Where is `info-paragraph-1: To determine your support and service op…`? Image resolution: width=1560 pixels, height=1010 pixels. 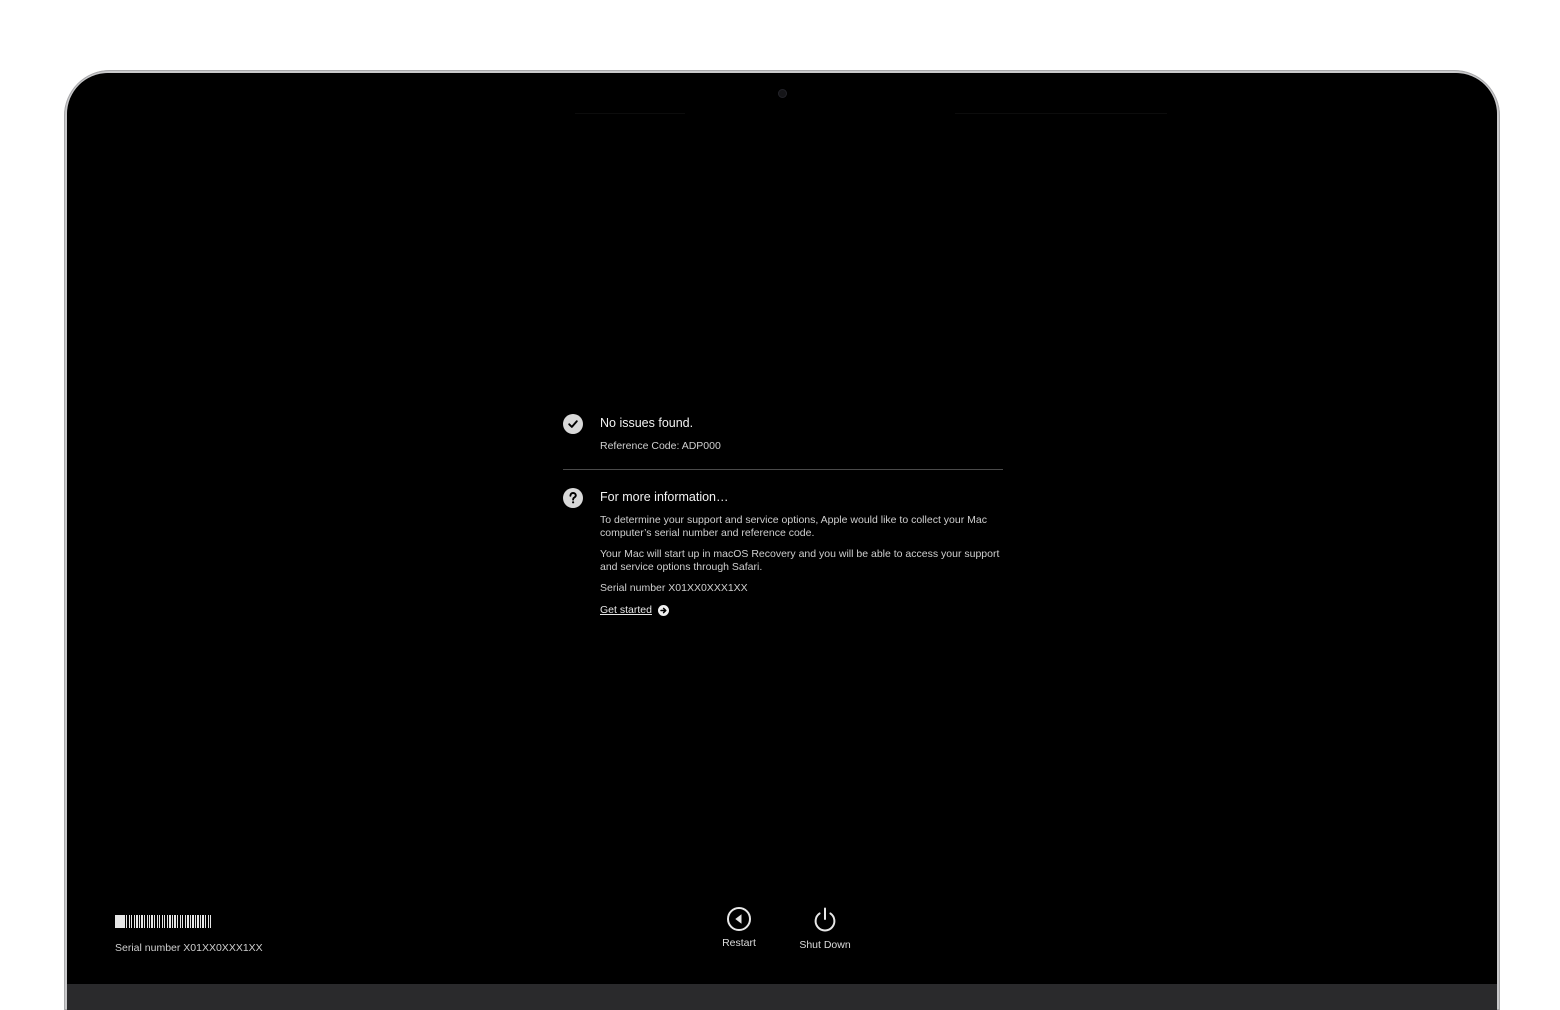 info-paragraph-1: To determine your support and service op… is located at coordinates (793, 526).